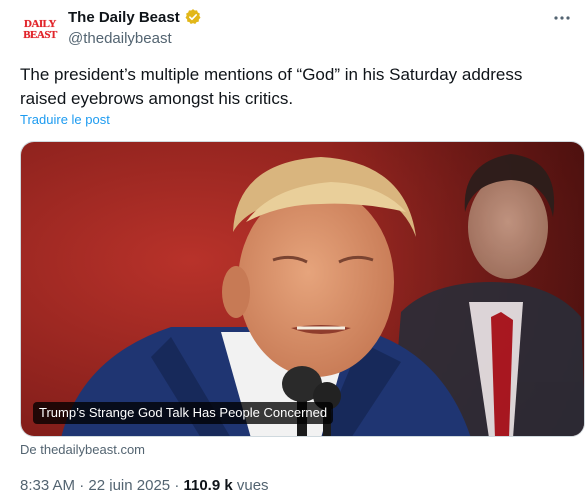  What do you see at coordinates (124, 17) in the screenshot?
I see `display-name: The Daily Beast` at bounding box center [124, 17].